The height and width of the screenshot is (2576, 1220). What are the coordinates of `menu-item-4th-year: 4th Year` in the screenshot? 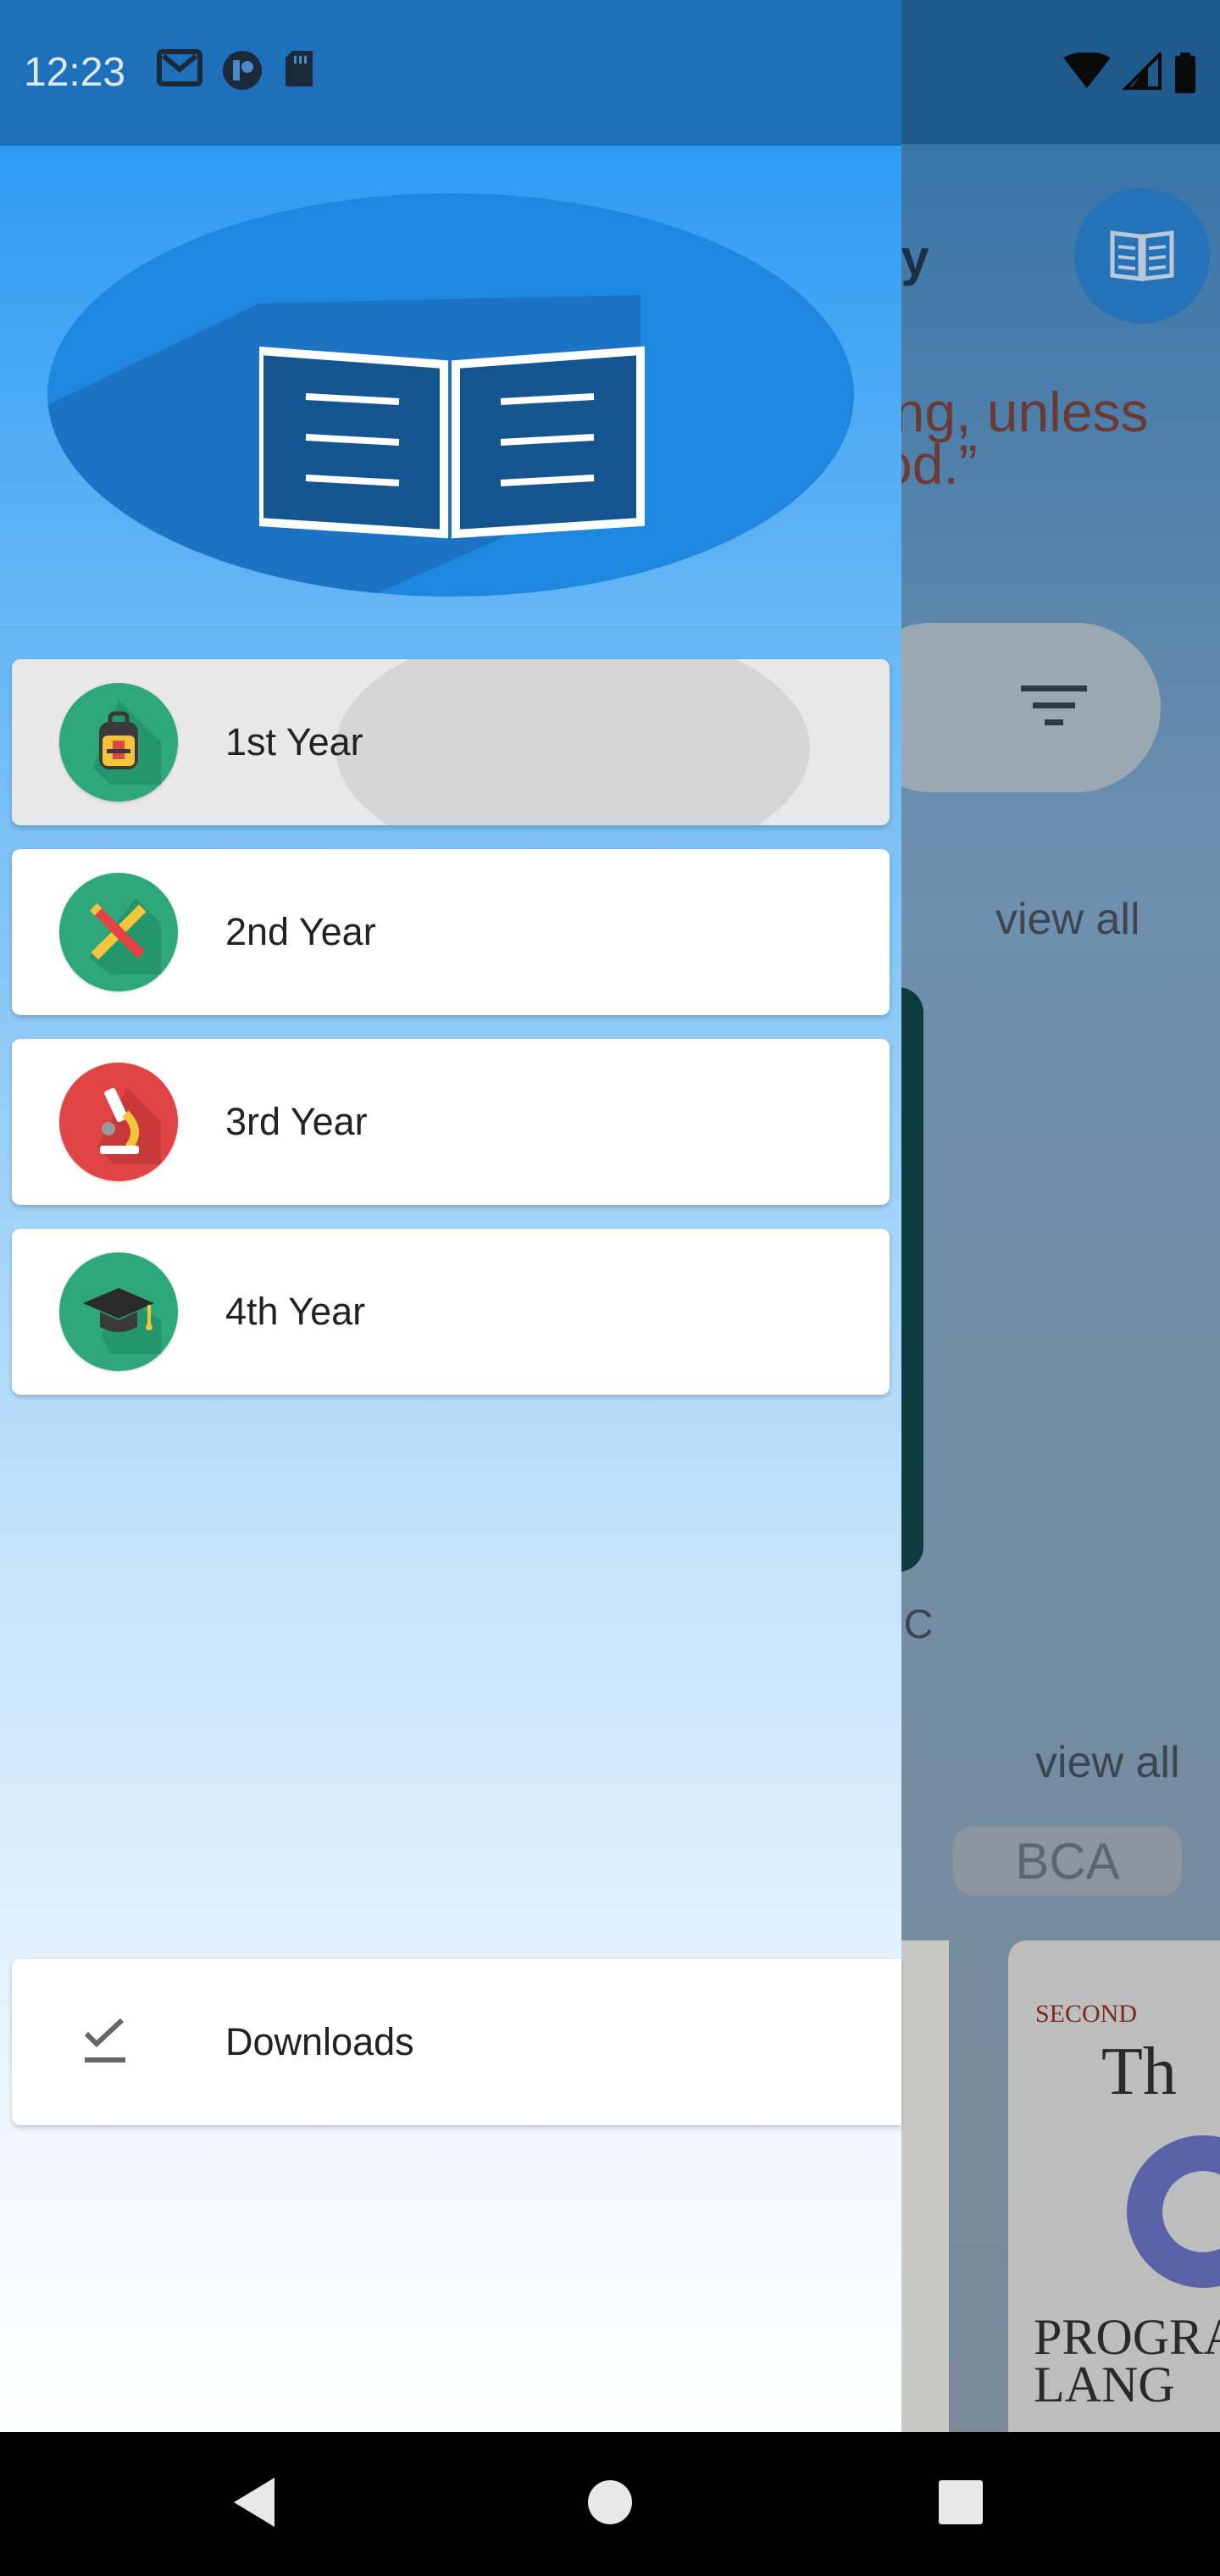 It's located at (451, 1312).